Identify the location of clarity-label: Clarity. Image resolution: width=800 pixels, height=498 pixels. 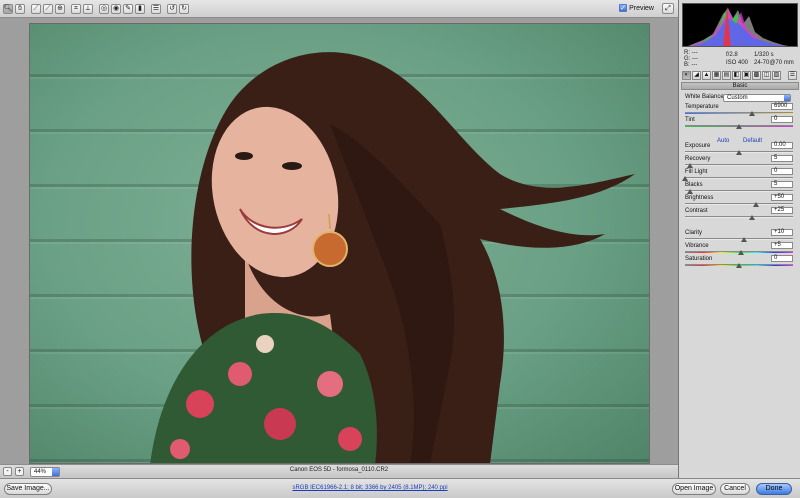
(694, 233).